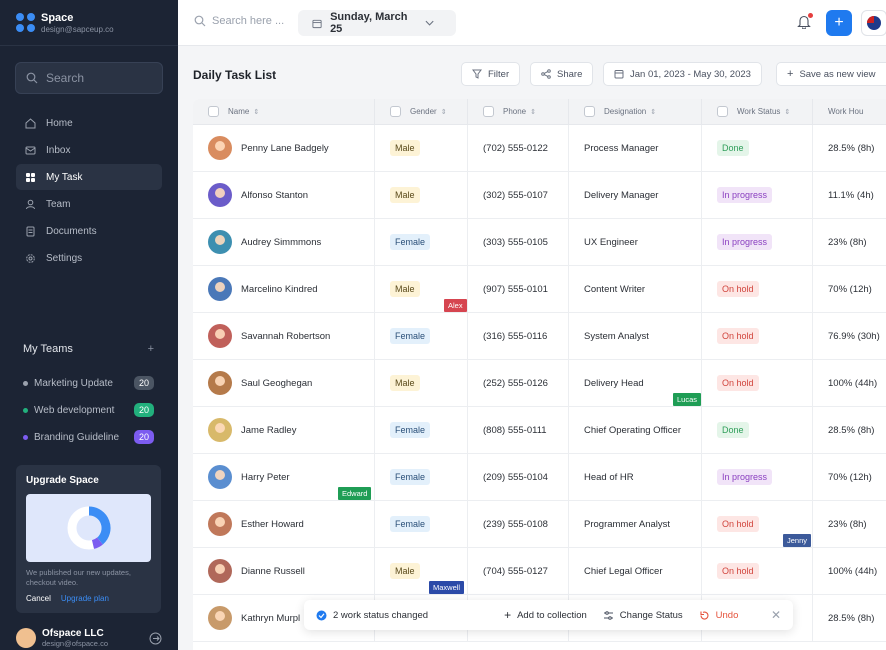  What do you see at coordinates (518, 383) in the screenshot?
I see `cell-phone: (252) 555-0126` at bounding box center [518, 383].